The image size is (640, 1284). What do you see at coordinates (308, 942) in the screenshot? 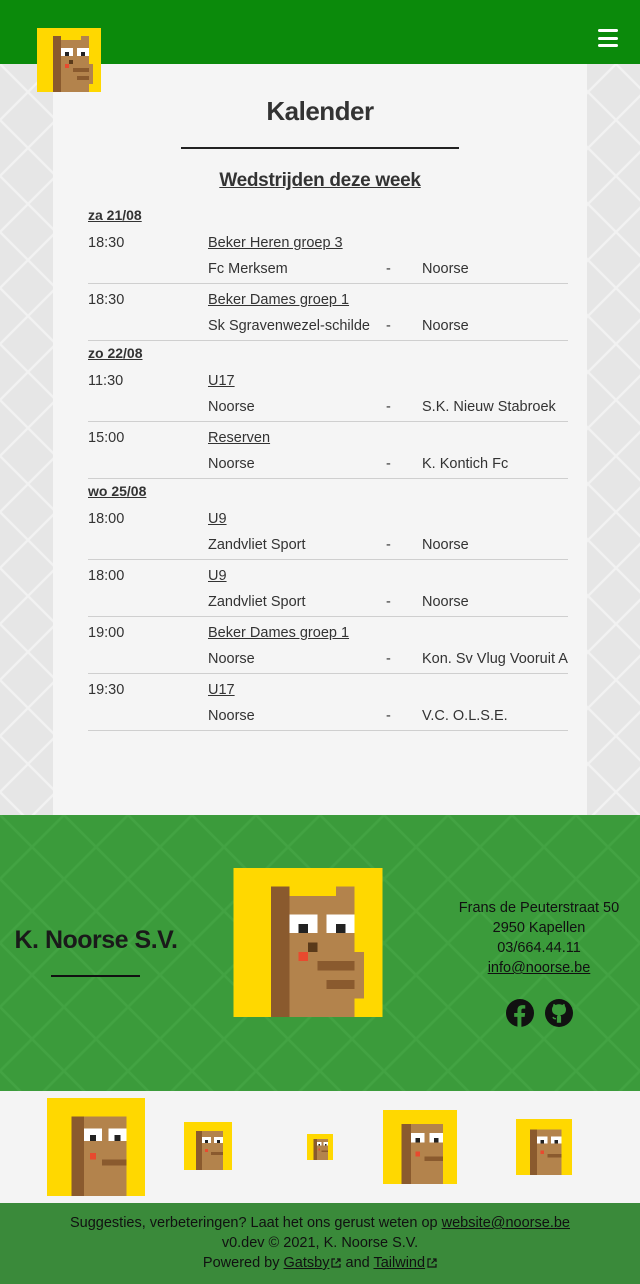
I see `footer-club-logo` at bounding box center [308, 942].